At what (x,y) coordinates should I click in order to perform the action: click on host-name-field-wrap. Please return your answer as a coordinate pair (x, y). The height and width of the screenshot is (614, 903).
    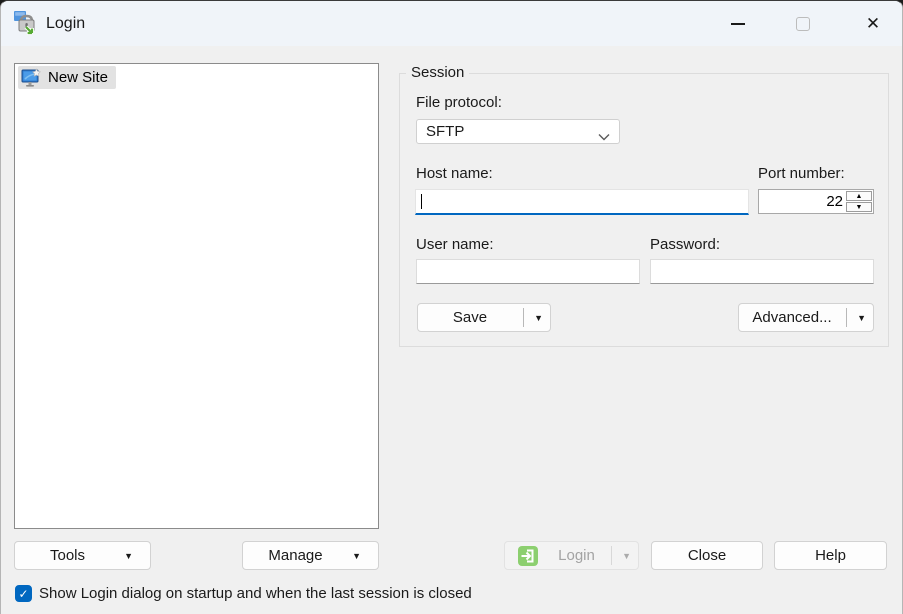
    Looking at the image, I should click on (582, 202).